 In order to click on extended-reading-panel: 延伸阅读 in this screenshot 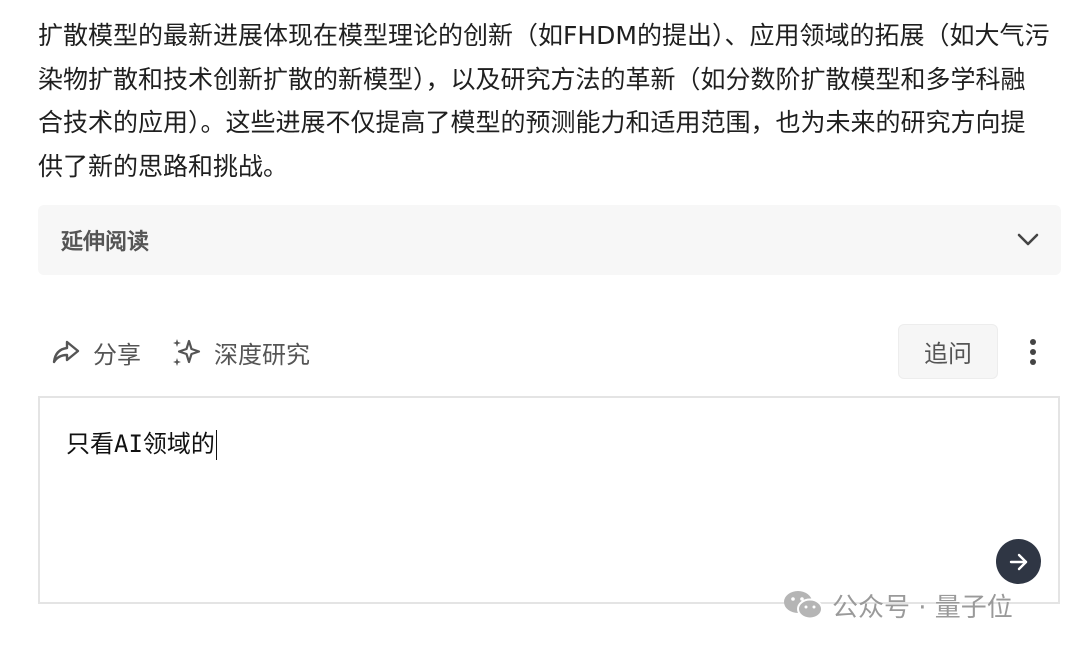, I will do `click(549, 240)`.